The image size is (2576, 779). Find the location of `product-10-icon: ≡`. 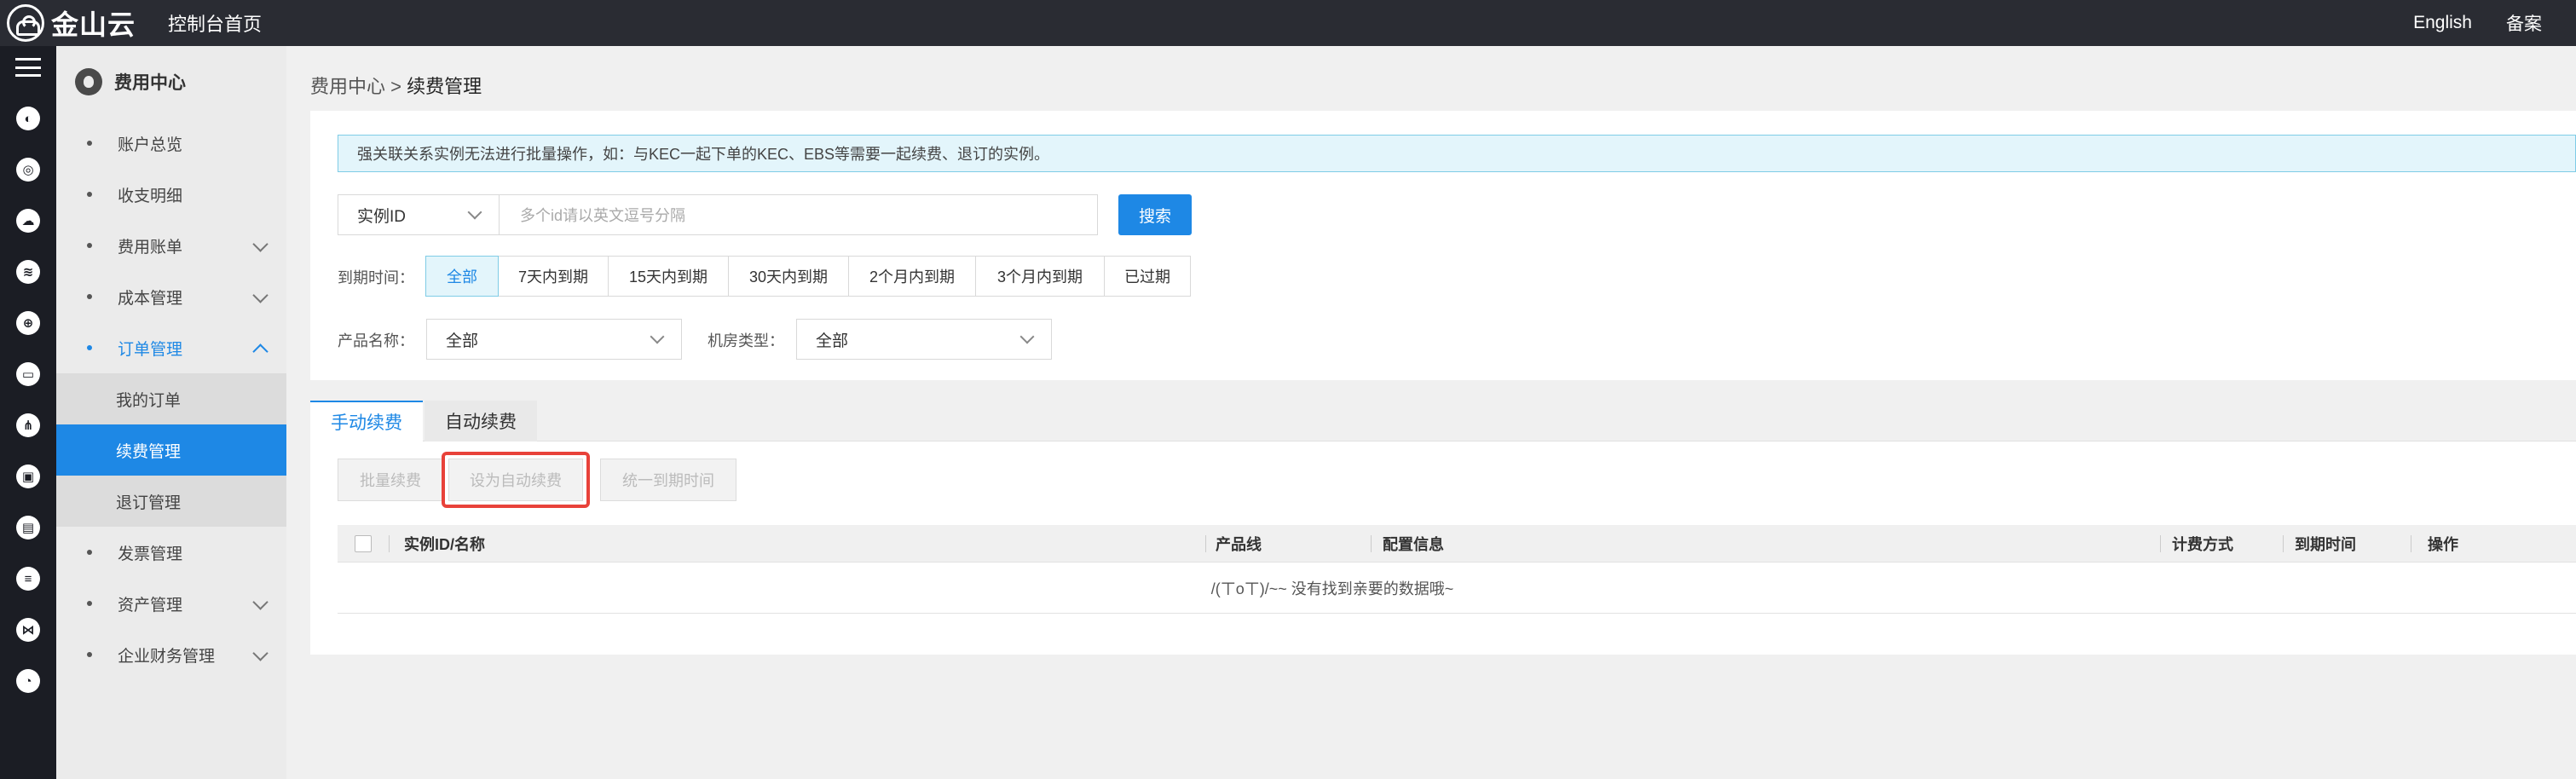

product-10-icon: ≡ is located at coordinates (28, 579).